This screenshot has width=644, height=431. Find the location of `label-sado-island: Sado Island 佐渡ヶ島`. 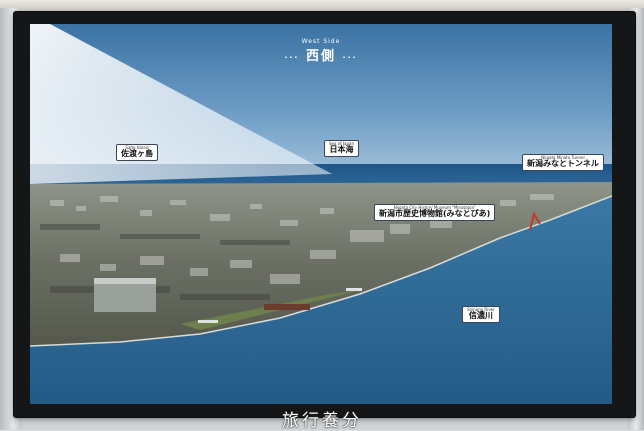

label-sado-island: Sado Island 佐渡ヶ島 is located at coordinates (137, 153).